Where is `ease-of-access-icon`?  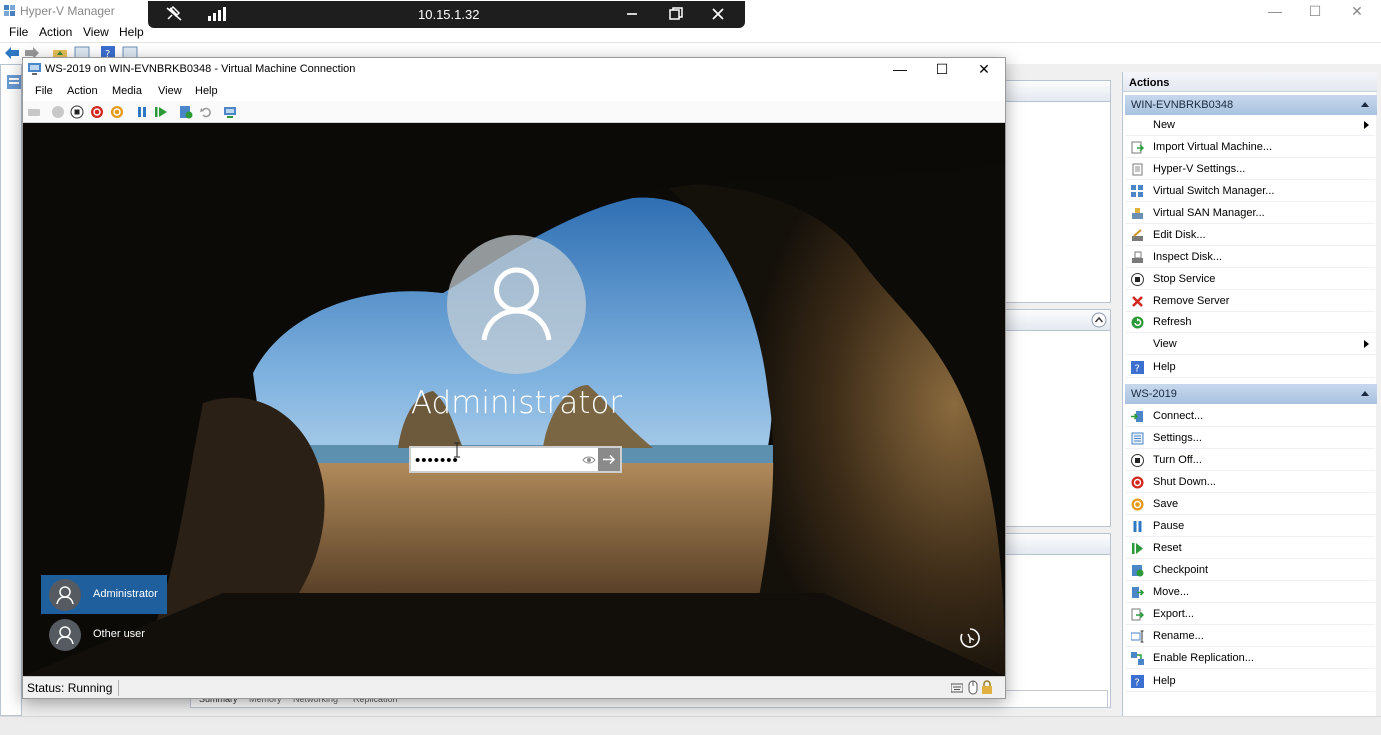 ease-of-access-icon is located at coordinates (970, 638).